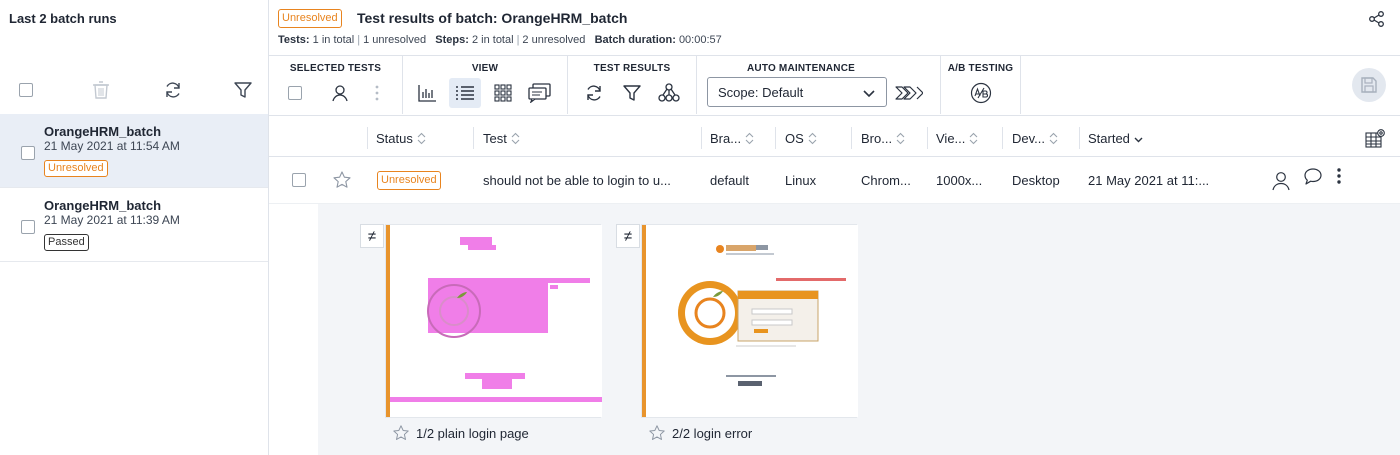  I want to click on select-all-checkbox, so click(26, 90).